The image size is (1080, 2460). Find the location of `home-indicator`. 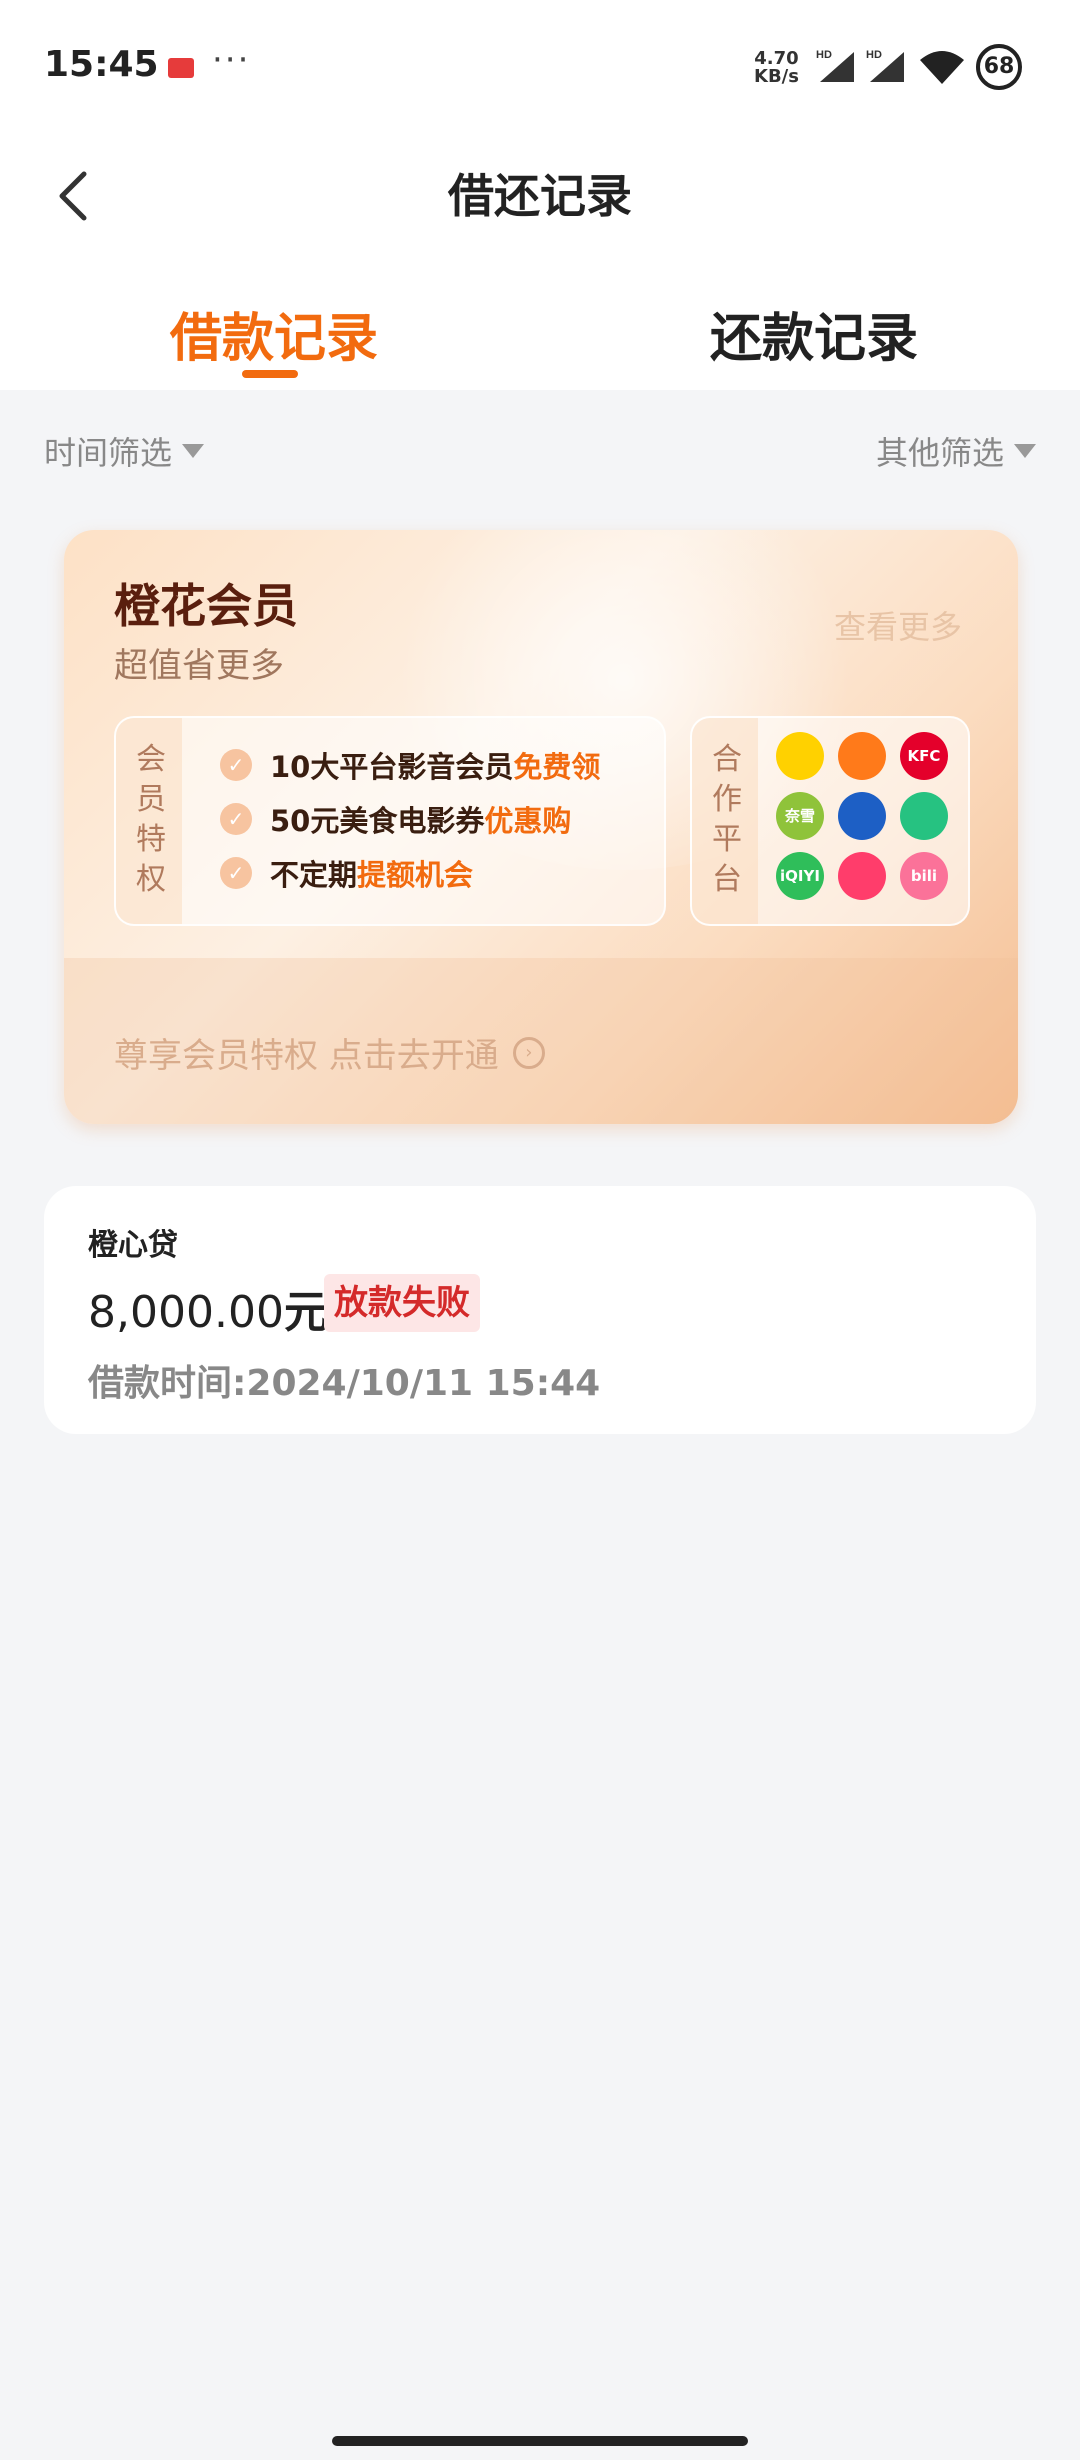

home-indicator is located at coordinates (540, 2441).